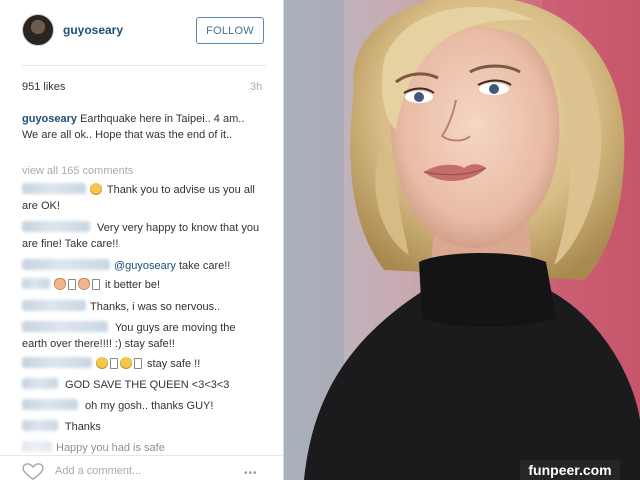 The image size is (640, 480). I want to click on comment-text: it better be!, so click(131, 285).